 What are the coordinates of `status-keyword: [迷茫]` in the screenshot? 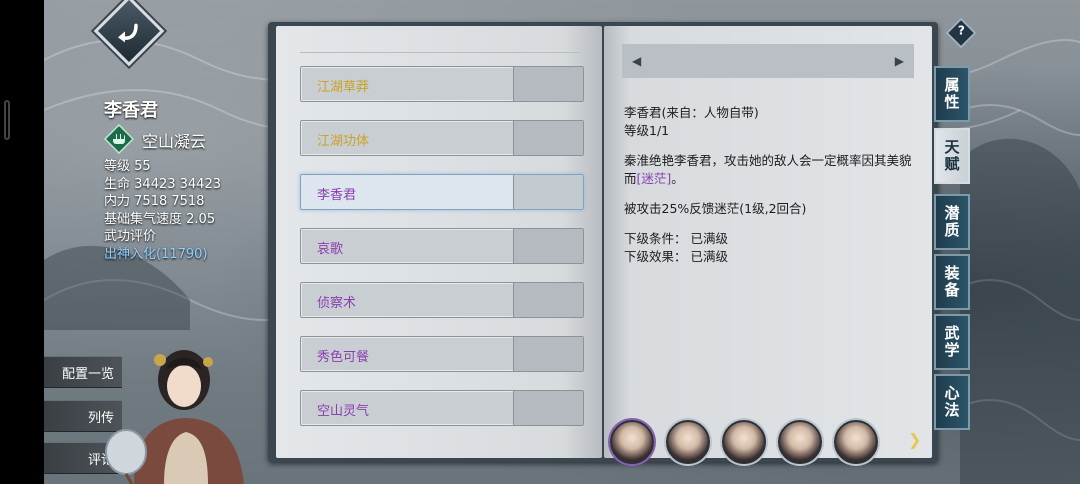 It's located at (654, 178).